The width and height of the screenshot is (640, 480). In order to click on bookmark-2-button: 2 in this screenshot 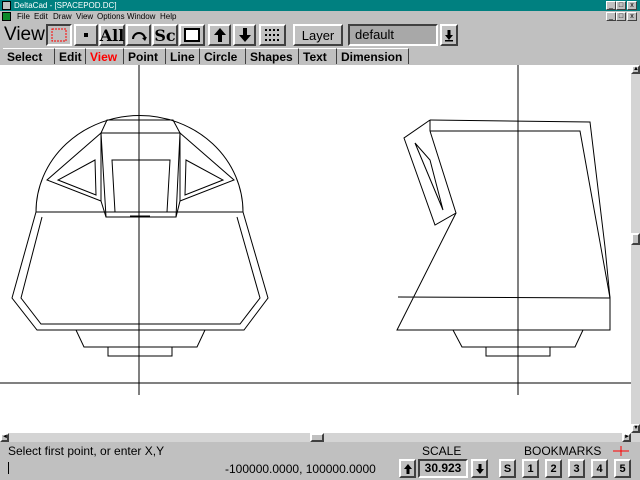, I will do `click(553, 468)`.